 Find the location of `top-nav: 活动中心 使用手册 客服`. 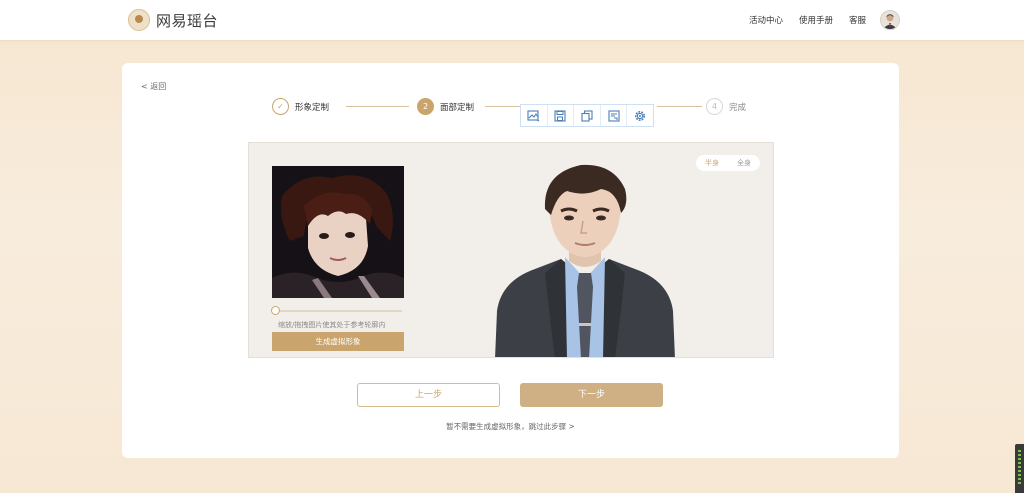

top-nav: 活动中心 使用手册 客服 is located at coordinates (816, 20).